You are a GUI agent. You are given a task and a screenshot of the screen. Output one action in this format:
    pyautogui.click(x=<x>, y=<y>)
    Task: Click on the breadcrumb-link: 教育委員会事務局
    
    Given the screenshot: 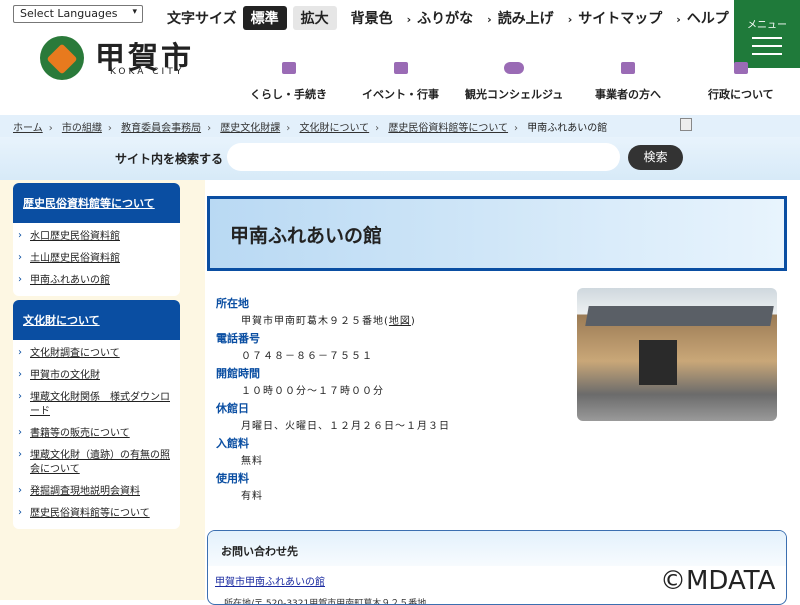 What is the action you would take?
    pyautogui.click(x=161, y=128)
    